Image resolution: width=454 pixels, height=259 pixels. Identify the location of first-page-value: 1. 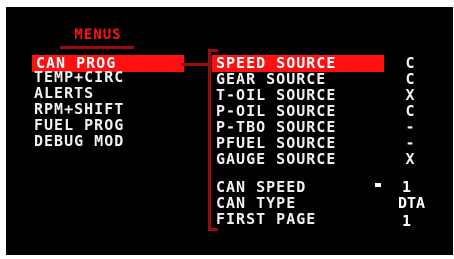
(407, 221).